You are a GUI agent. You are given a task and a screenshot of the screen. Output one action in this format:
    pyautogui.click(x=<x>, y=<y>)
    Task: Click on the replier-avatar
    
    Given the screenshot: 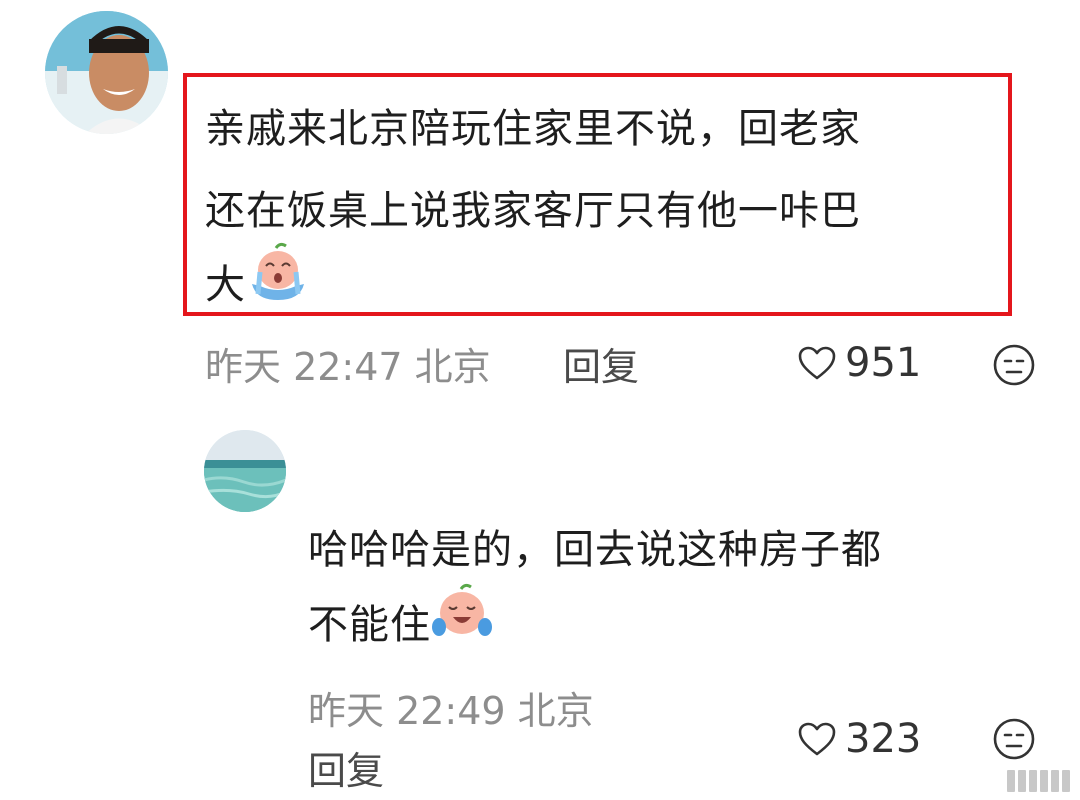 What is the action you would take?
    pyautogui.click(x=245, y=471)
    